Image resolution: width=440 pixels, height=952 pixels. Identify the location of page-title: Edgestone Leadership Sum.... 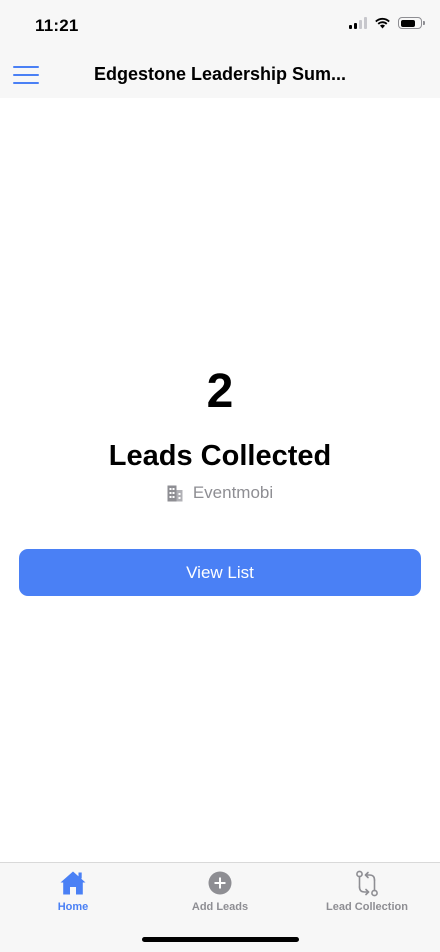
(220, 74).